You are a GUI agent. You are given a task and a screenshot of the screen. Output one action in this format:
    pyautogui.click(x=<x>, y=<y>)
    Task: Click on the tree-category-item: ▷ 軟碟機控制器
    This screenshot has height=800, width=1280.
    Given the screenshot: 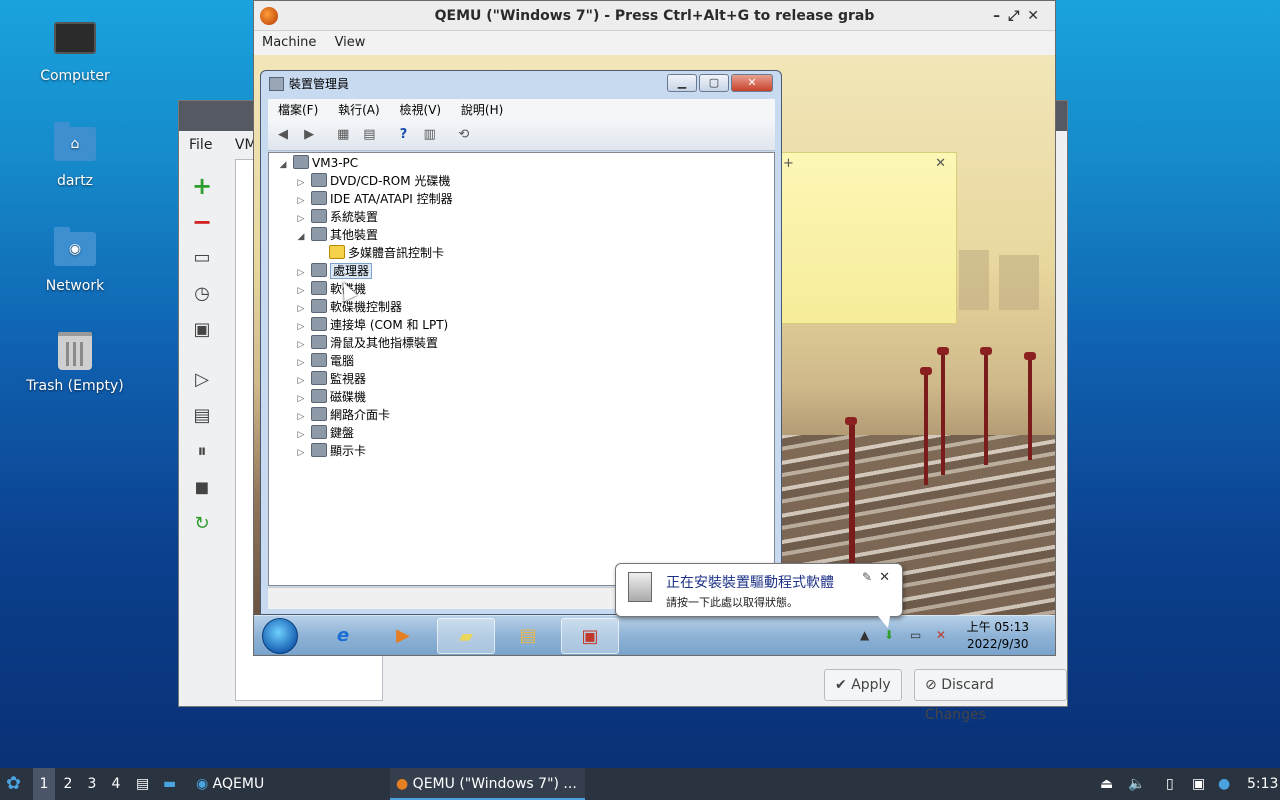 What is the action you would take?
    pyautogui.click(x=348, y=307)
    